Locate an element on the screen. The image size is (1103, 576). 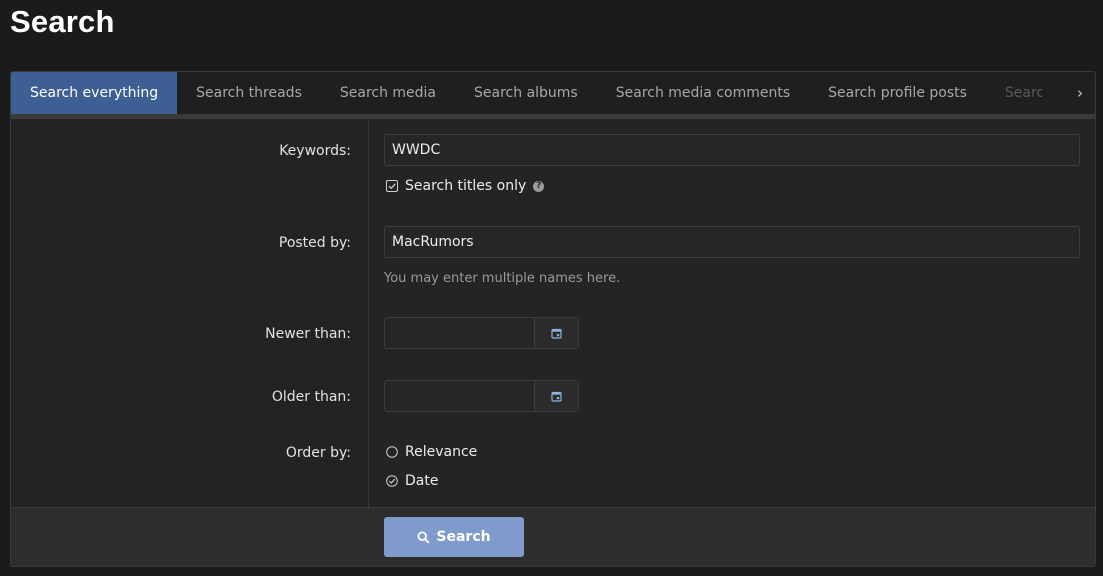
search-titles-only-label: Search titles only is located at coordinates (466, 186).